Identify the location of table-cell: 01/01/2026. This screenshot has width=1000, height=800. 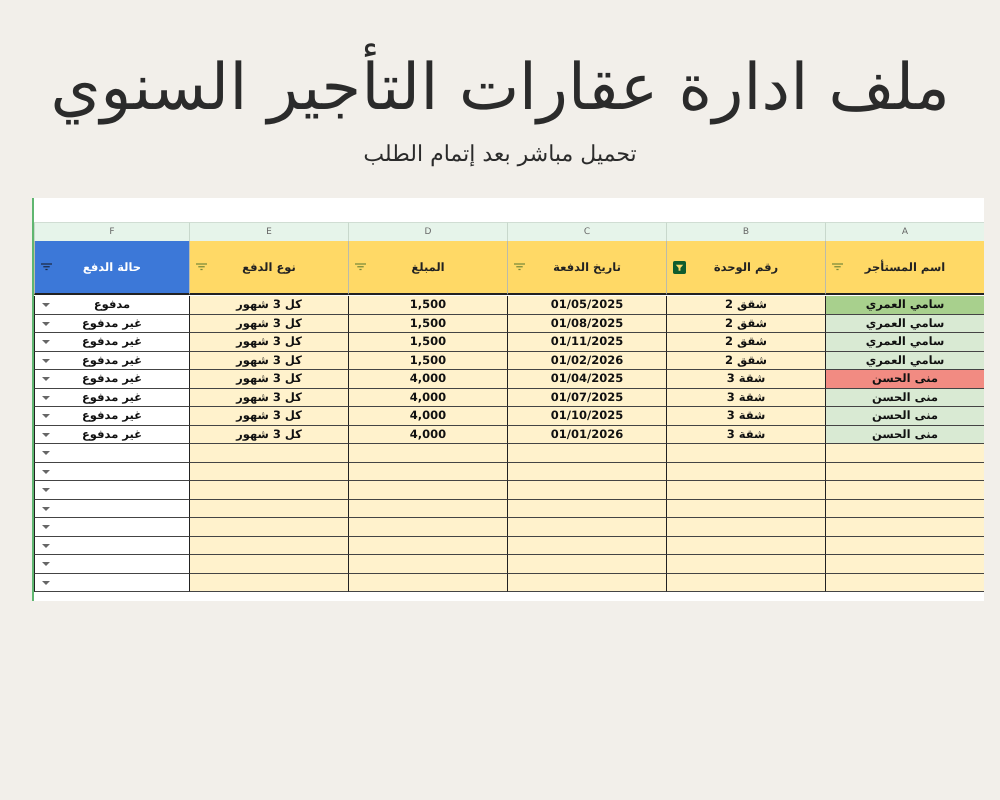
(586, 435).